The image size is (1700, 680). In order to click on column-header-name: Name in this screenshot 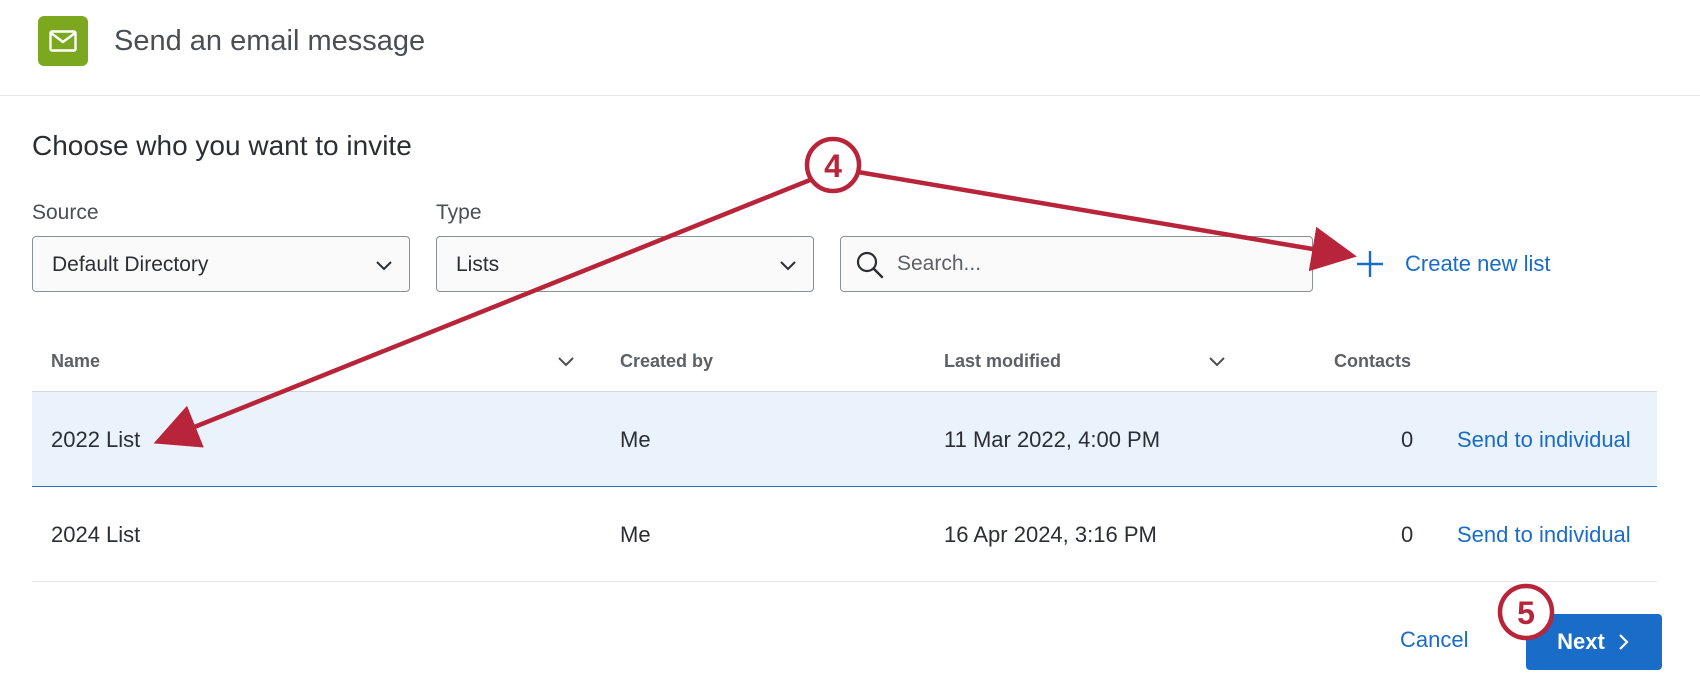, I will do `click(75, 361)`.